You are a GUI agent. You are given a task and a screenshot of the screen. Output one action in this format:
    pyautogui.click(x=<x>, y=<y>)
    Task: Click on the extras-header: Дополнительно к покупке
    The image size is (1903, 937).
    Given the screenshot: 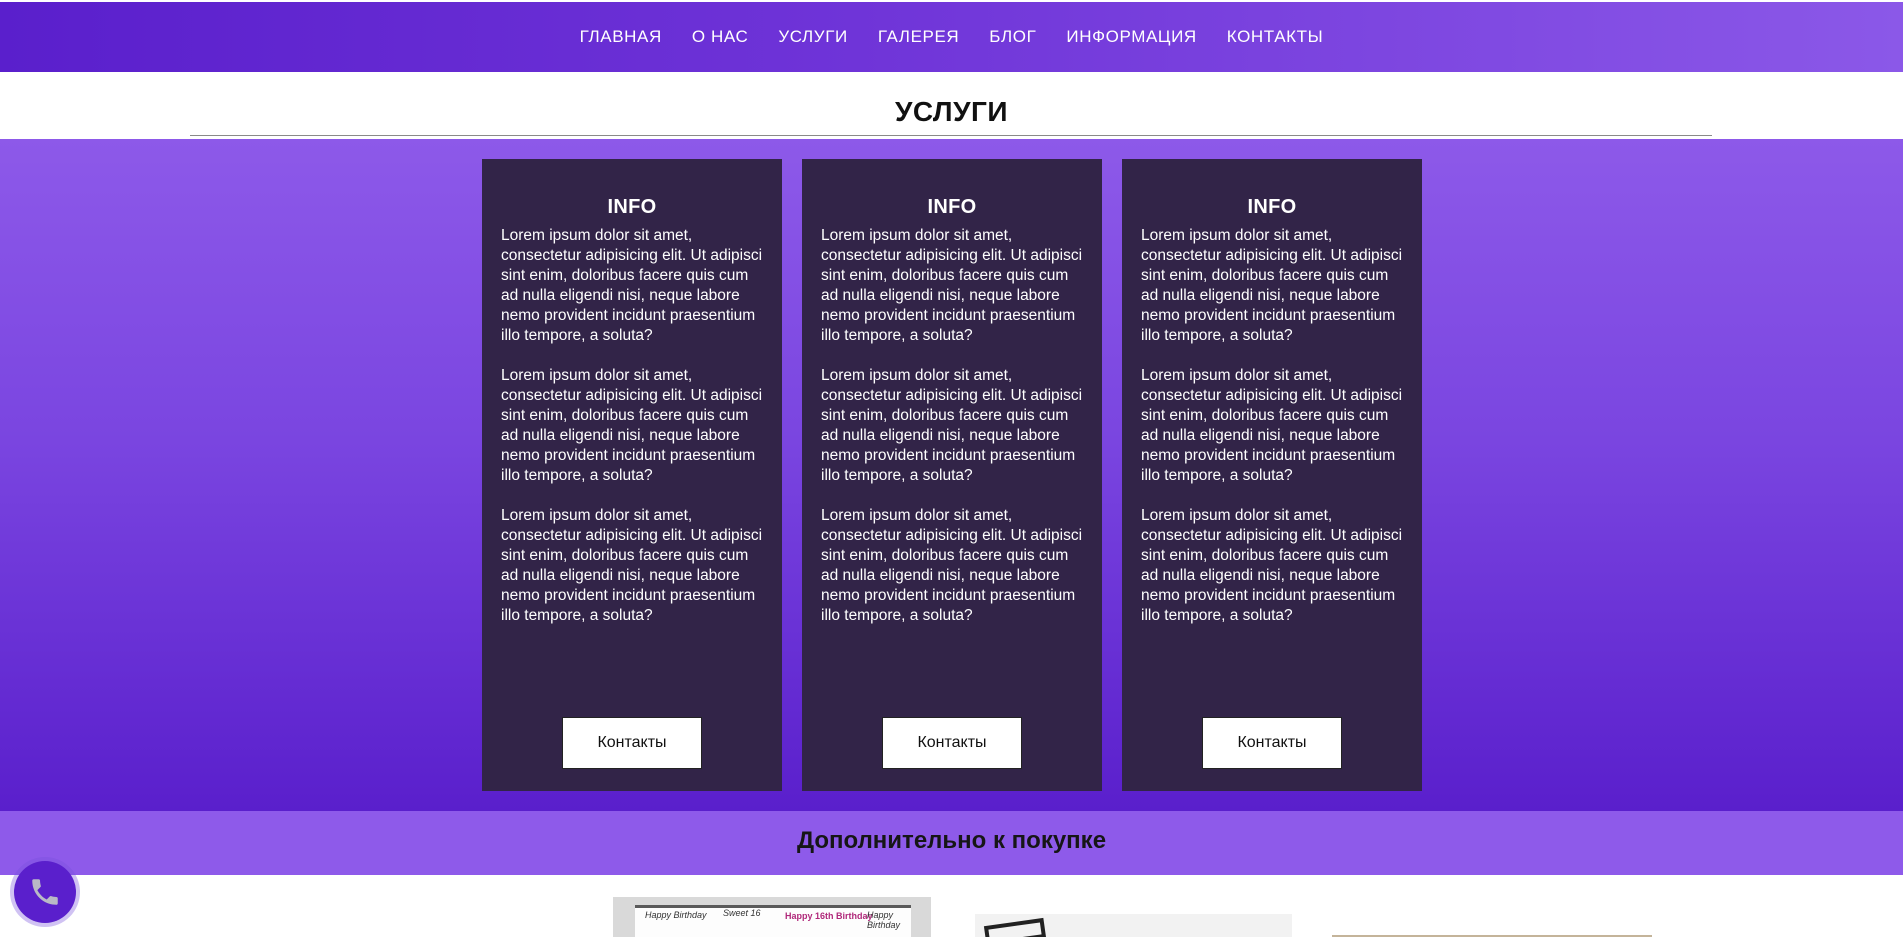 What is the action you would take?
    pyautogui.click(x=951, y=843)
    